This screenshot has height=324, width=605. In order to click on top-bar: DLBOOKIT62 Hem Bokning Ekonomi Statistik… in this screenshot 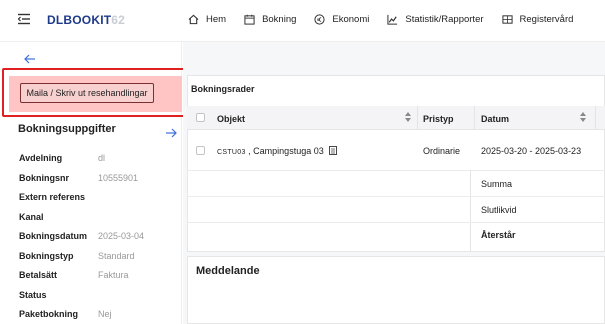, I will do `click(302, 21)`.